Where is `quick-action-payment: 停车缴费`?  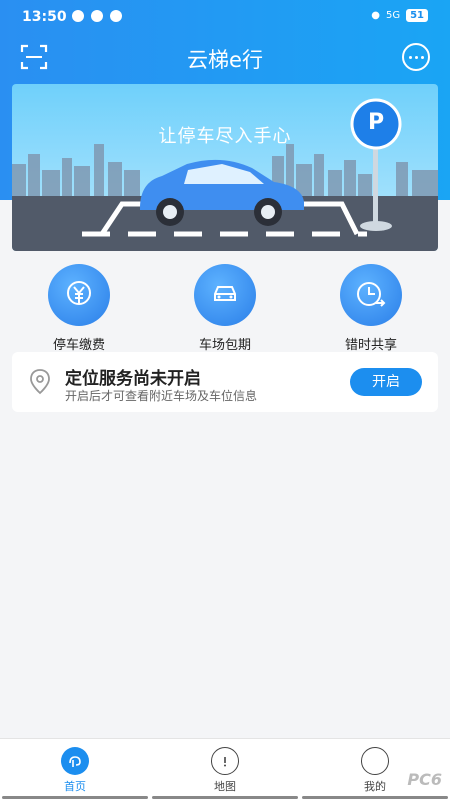
quick-action-payment: 停车缴费 is located at coordinates (79, 308).